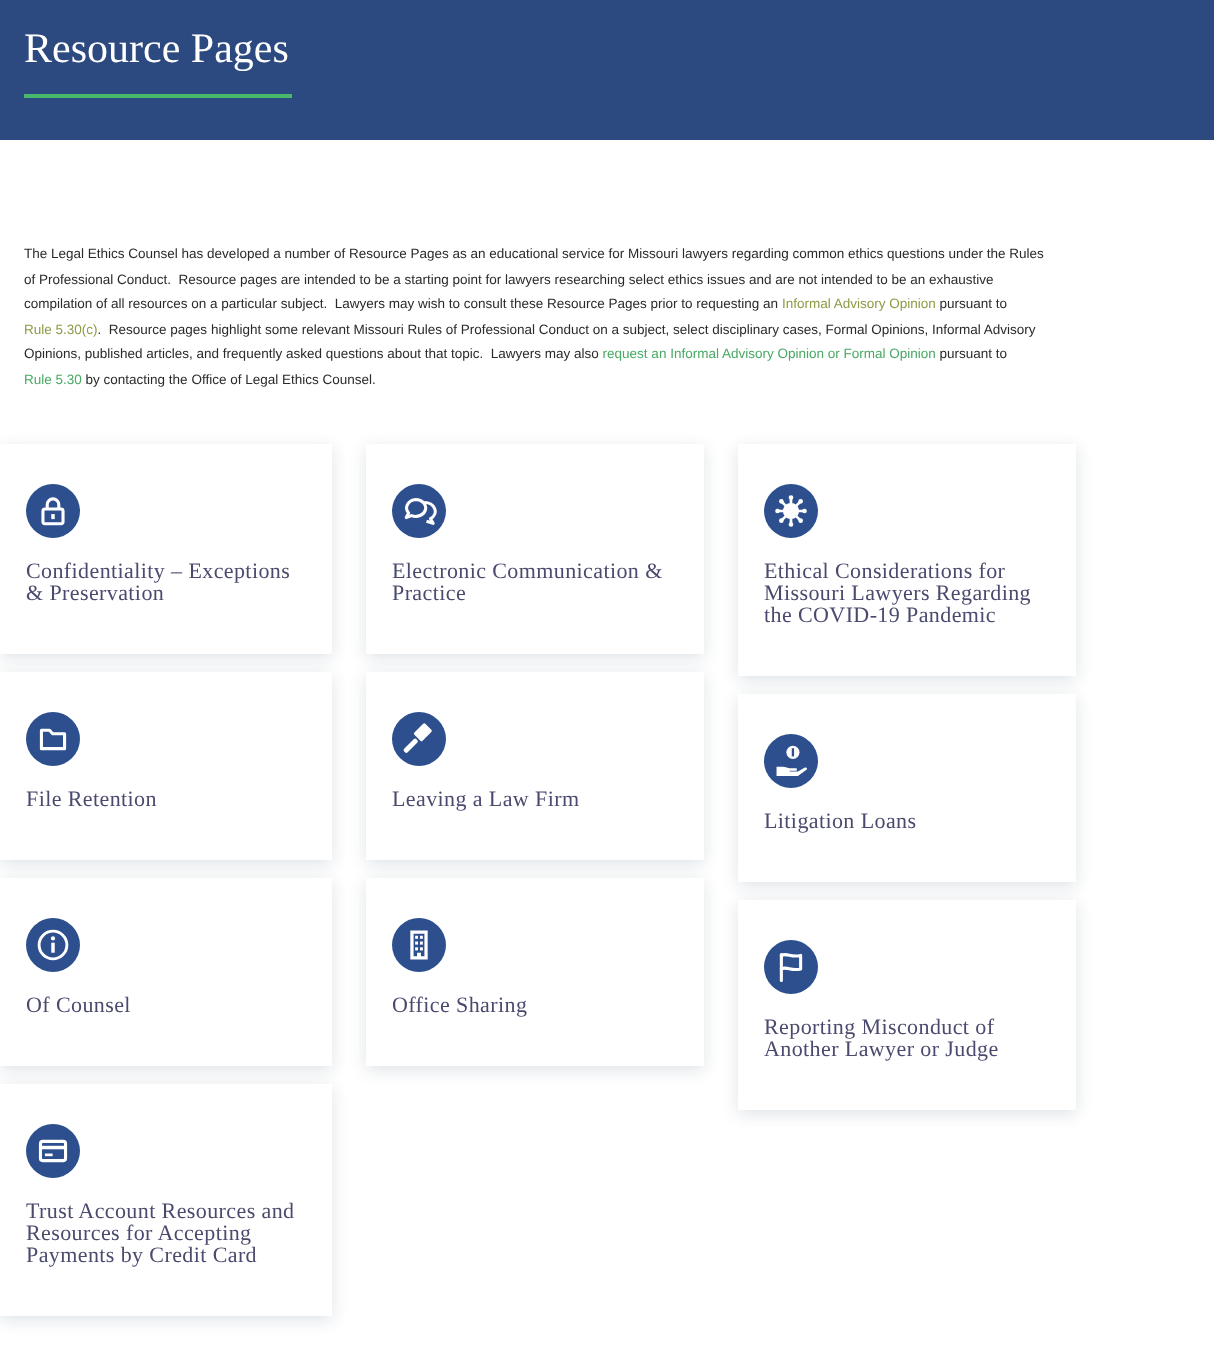 The height and width of the screenshot is (1362, 1214). I want to click on resource-card: Office Sharing, so click(535, 971).